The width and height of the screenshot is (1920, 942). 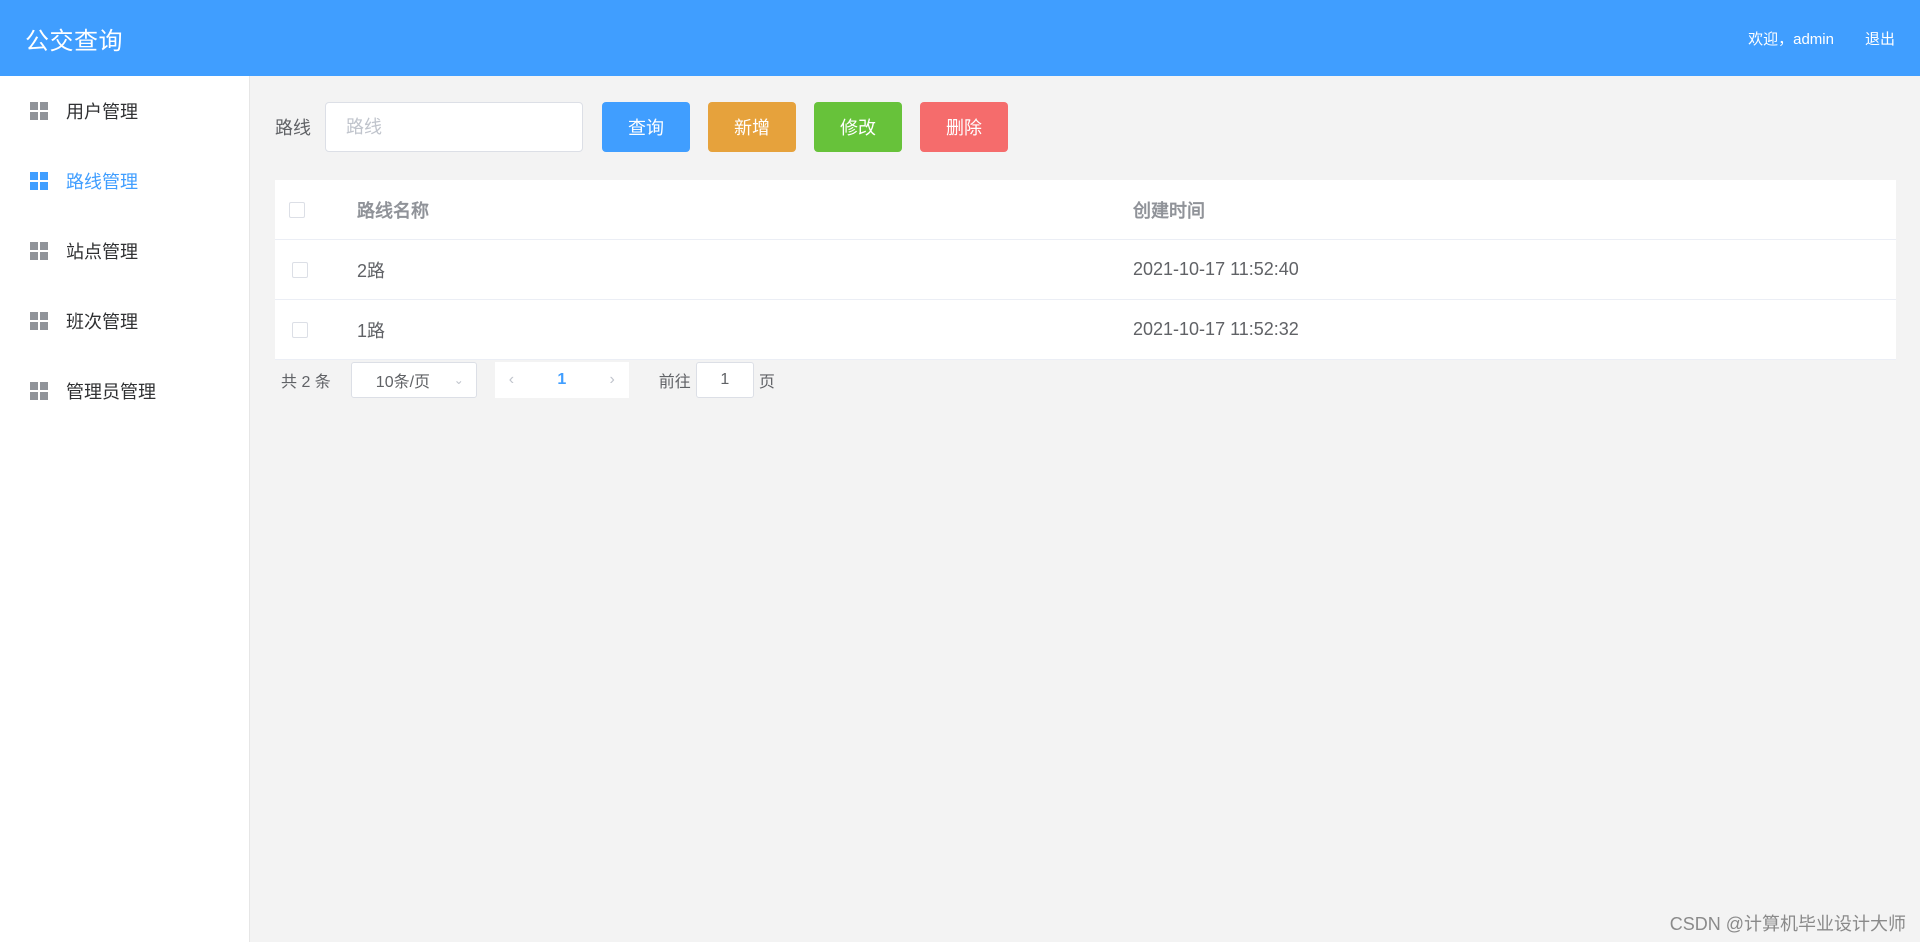 What do you see at coordinates (674, 382) in the screenshot?
I see `goto-label: 前往` at bounding box center [674, 382].